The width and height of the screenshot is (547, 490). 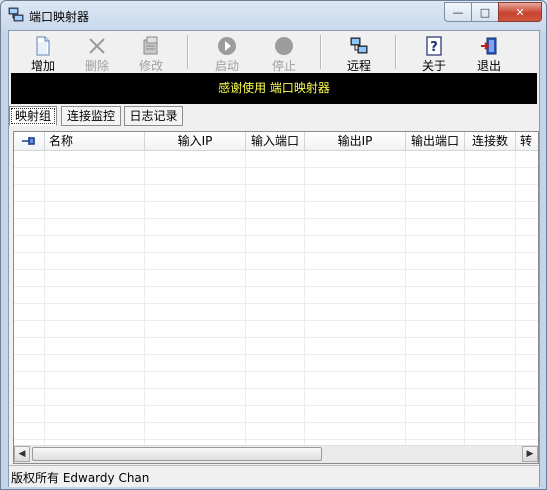 I want to click on add-button: 增加, so click(x=43, y=53).